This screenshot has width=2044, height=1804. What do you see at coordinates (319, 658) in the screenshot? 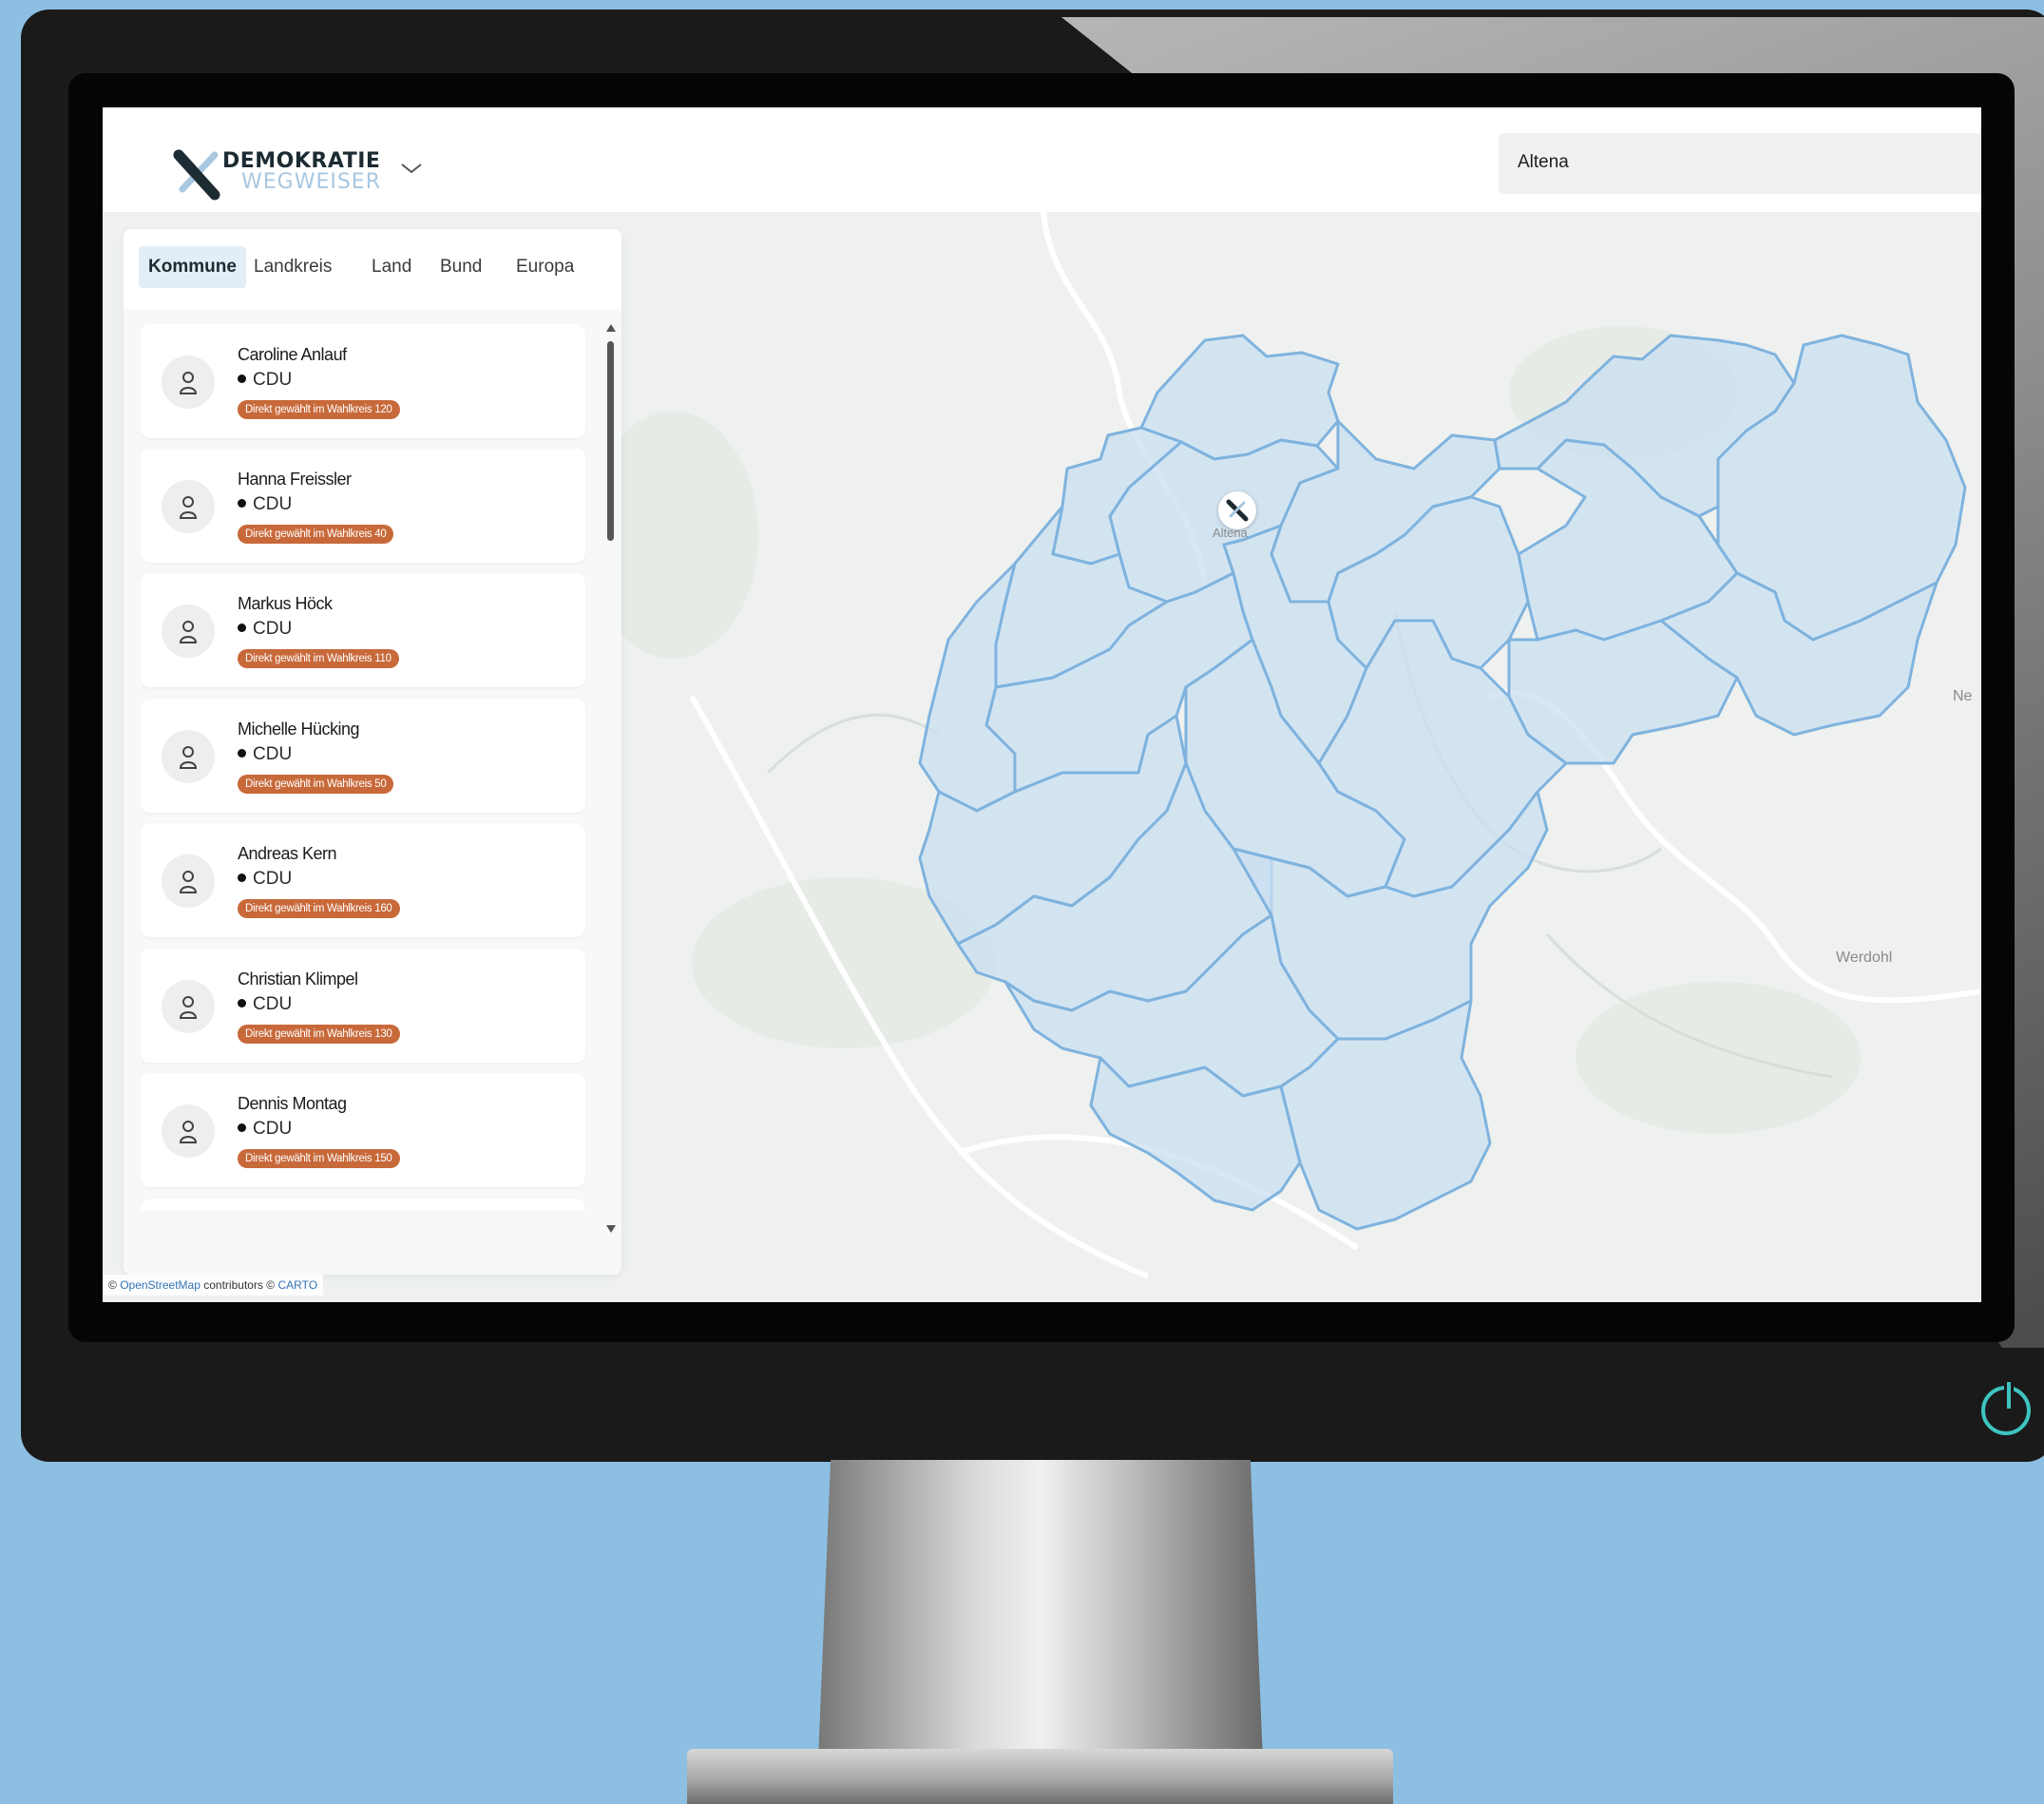
I see `mandate-badge: Direkt gewählt im Wahlkreis 110` at bounding box center [319, 658].